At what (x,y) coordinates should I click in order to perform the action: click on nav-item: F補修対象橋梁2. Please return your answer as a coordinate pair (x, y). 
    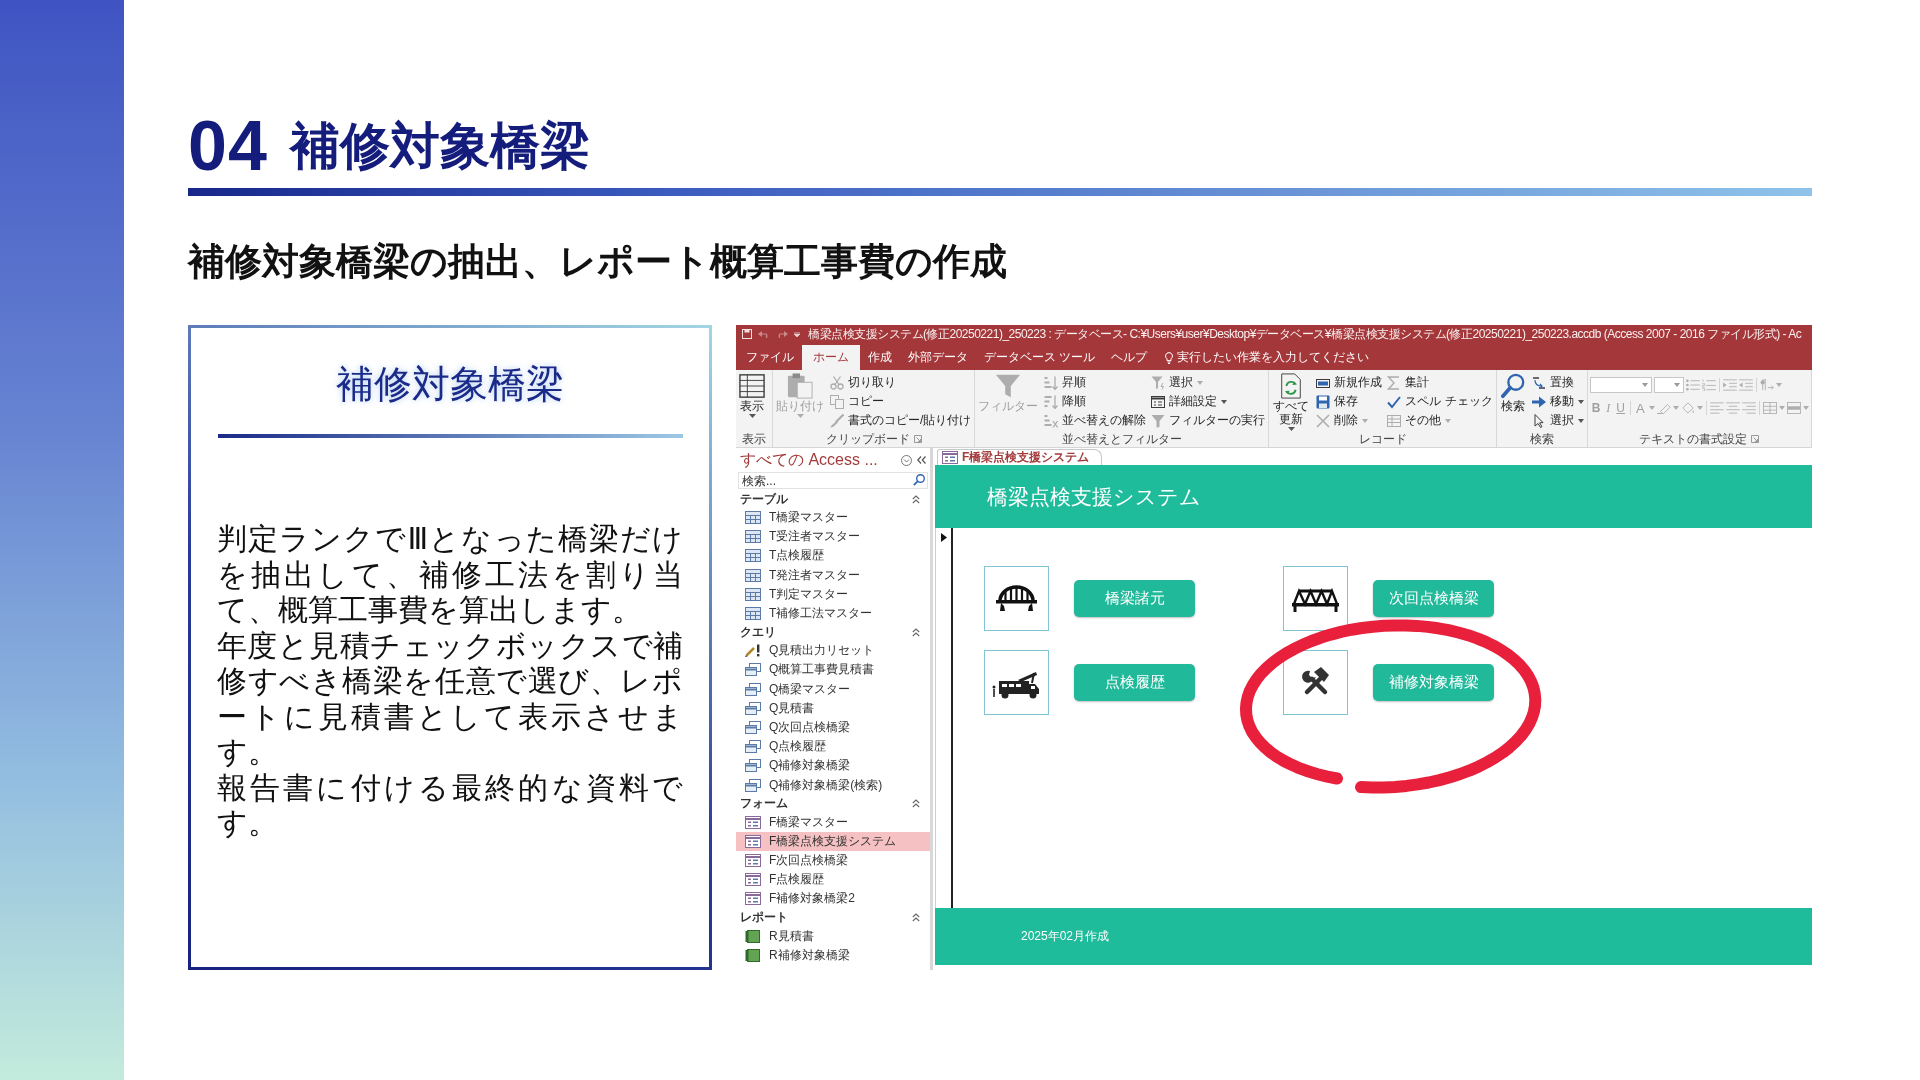
    Looking at the image, I should click on (833, 899).